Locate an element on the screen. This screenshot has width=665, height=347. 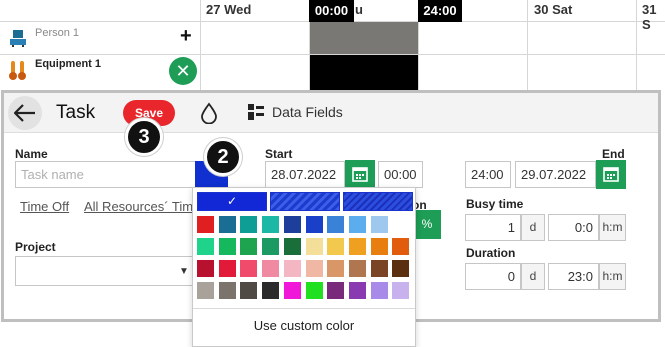
end-time-marker: 24:00 is located at coordinates (440, 11).